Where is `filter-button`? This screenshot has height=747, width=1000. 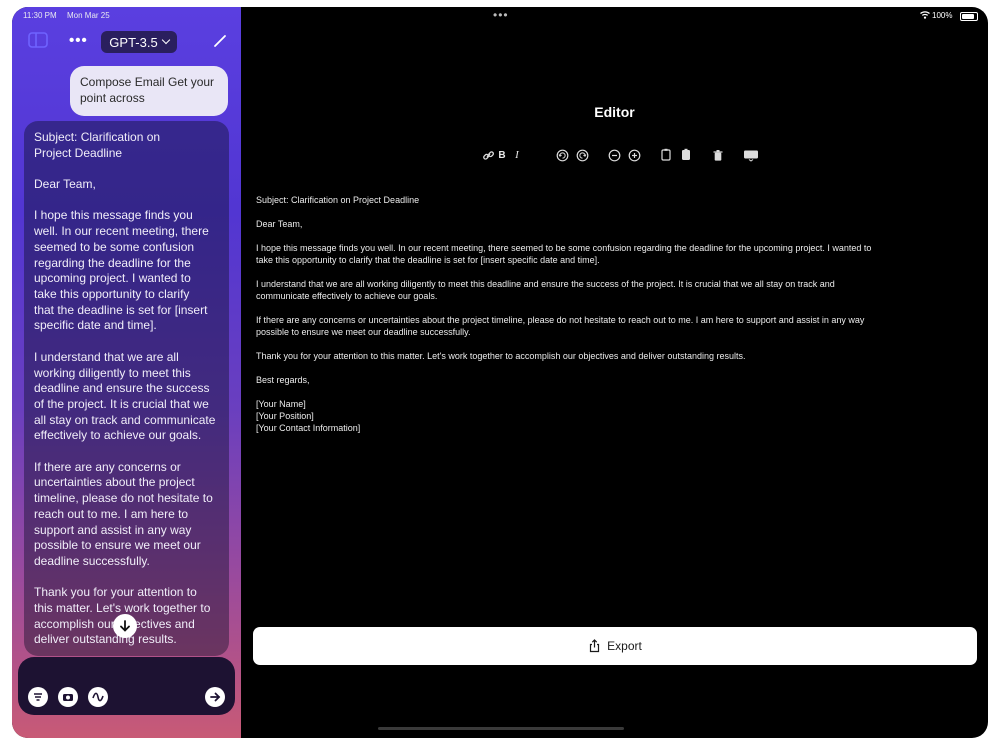
filter-button is located at coordinates (38, 697).